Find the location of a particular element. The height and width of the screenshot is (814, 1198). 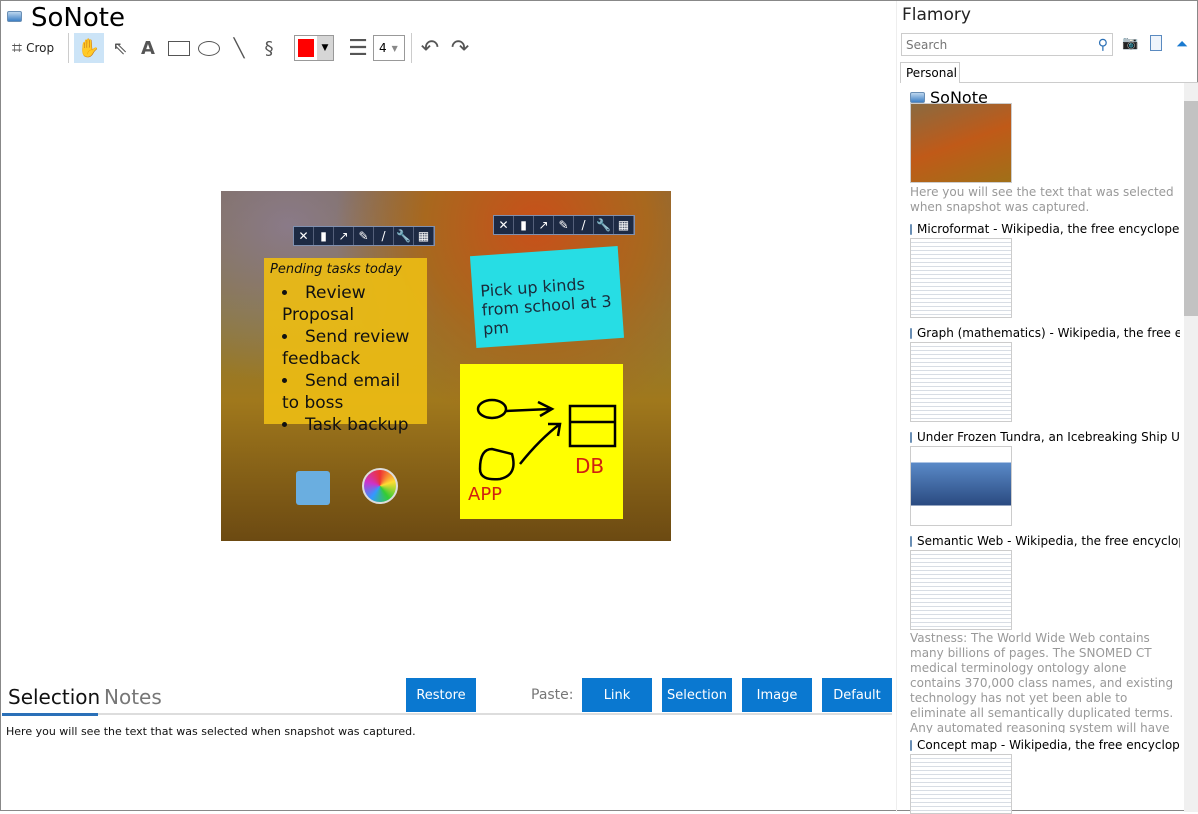

hand-tool-icon: ✋ is located at coordinates (89, 48).